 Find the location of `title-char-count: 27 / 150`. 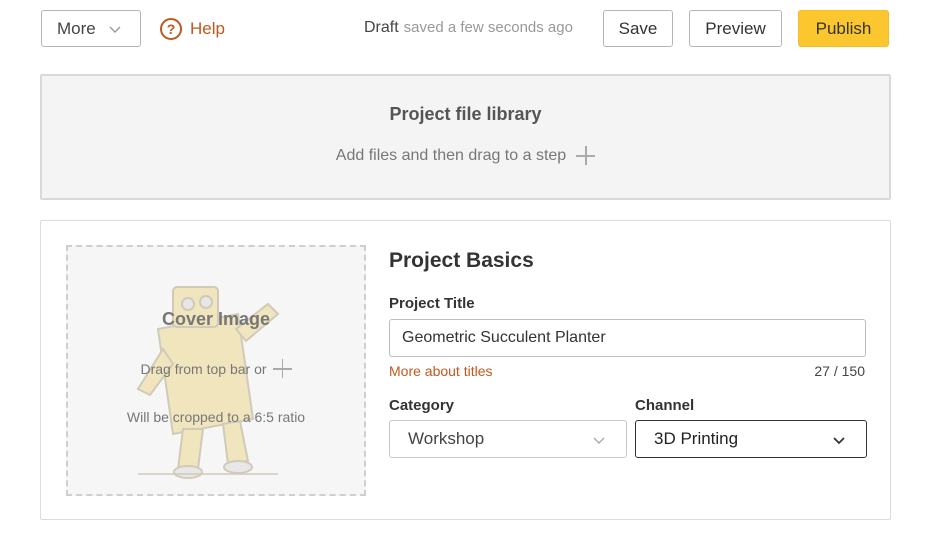

title-char-count: 27 / 150 is located at coordinates (839, 371).